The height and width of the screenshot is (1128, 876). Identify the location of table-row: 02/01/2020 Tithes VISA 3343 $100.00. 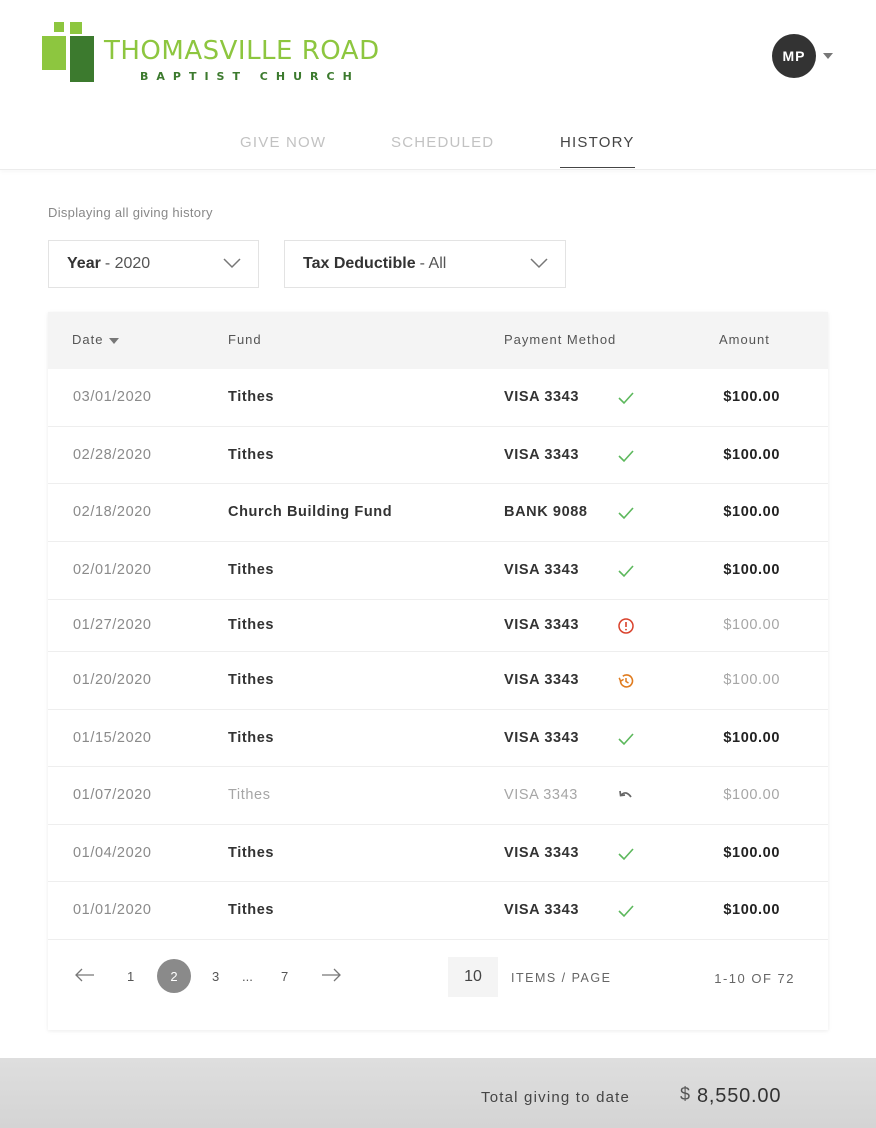
(438, 571).